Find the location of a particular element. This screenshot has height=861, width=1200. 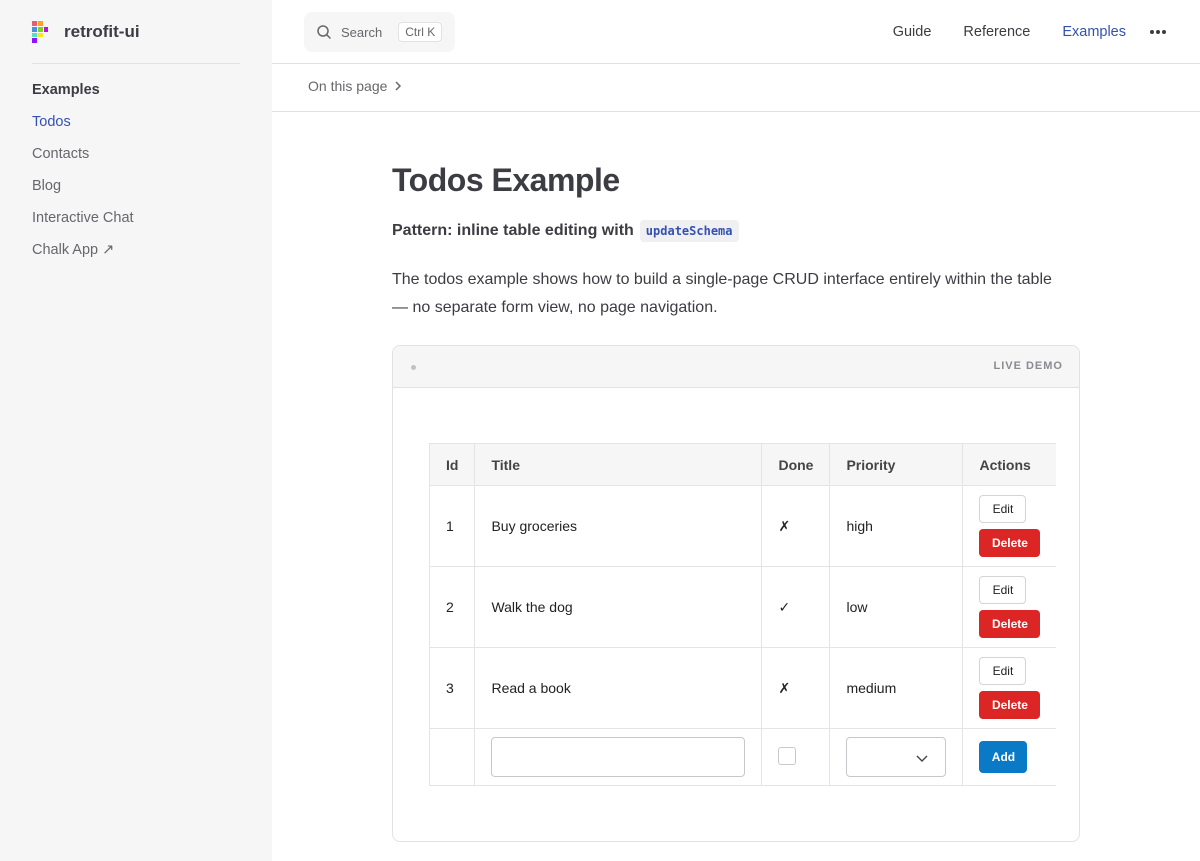

cell-id: 3 is located at coordinates (452, 688).